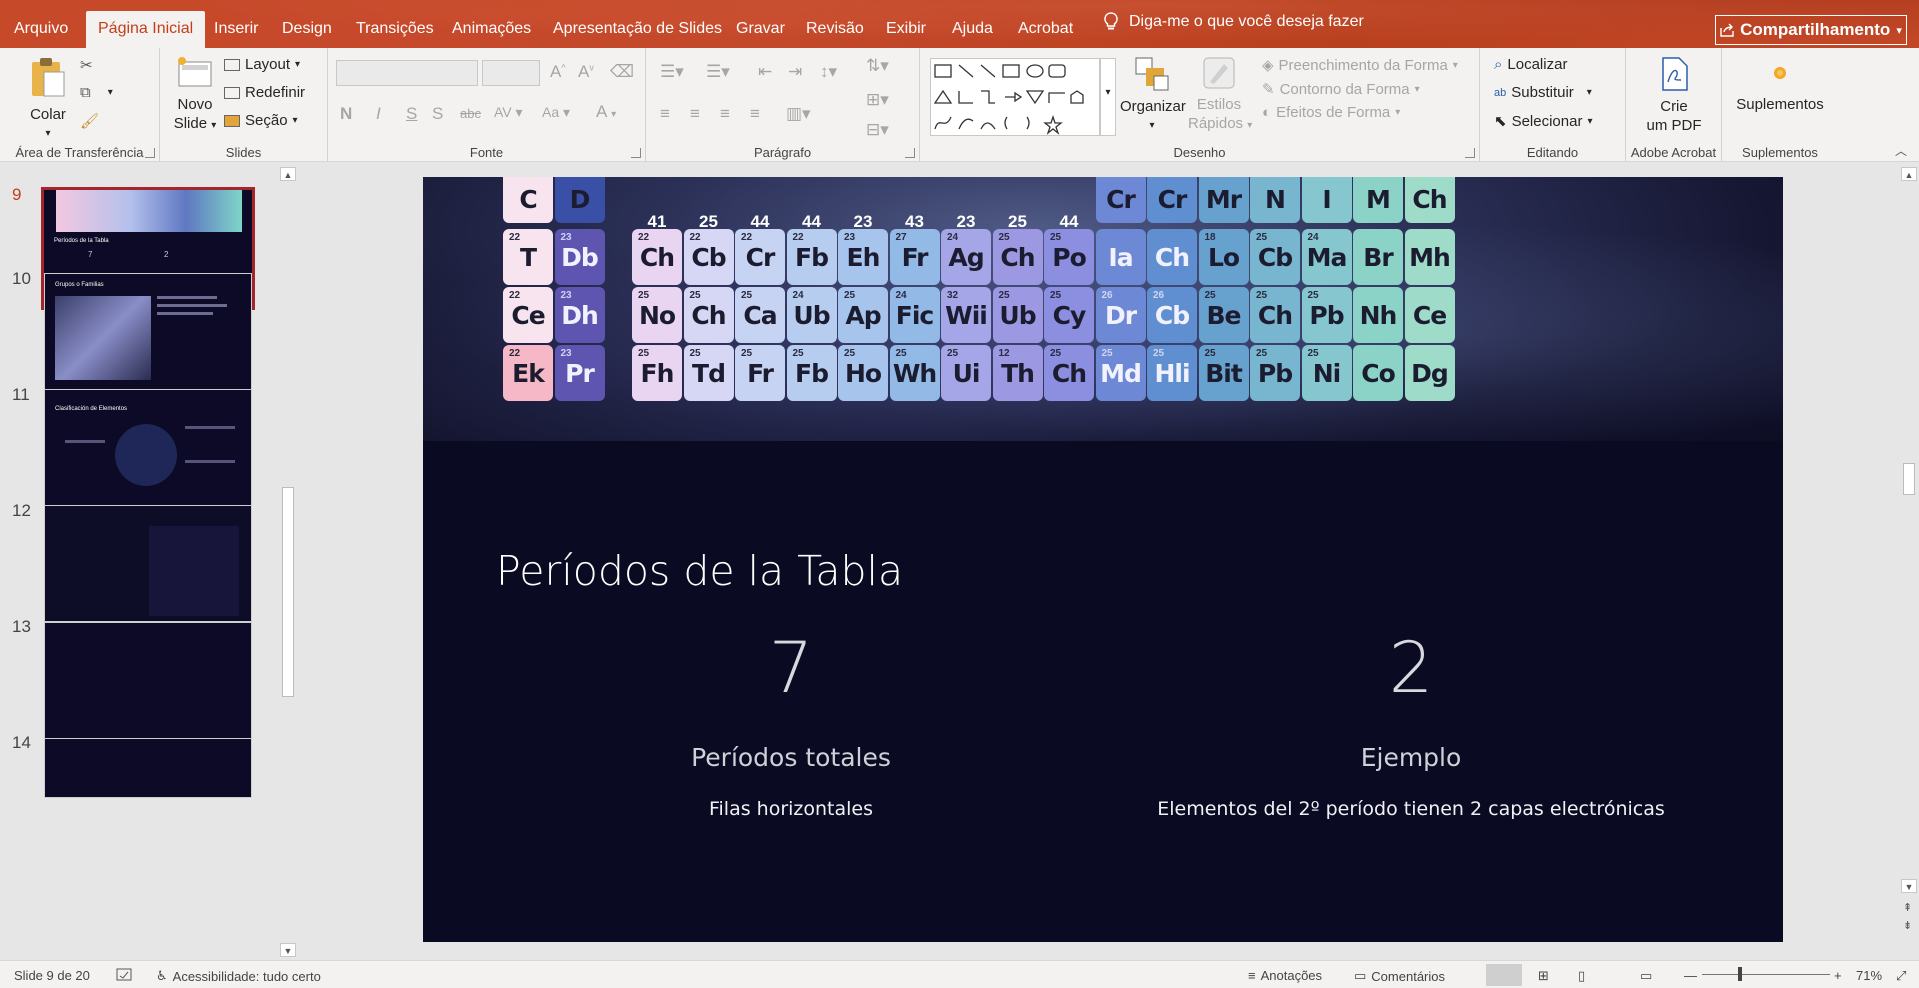  Describe the element at coordinates (695, 114) in the screenshot. I see `align-center-icon: ≡` at that location.